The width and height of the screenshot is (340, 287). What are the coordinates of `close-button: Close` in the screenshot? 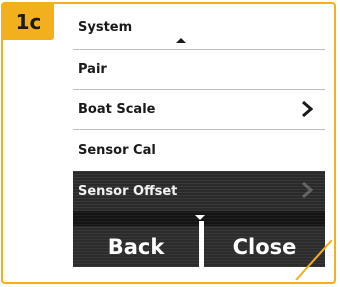 It's located at (264, 246).